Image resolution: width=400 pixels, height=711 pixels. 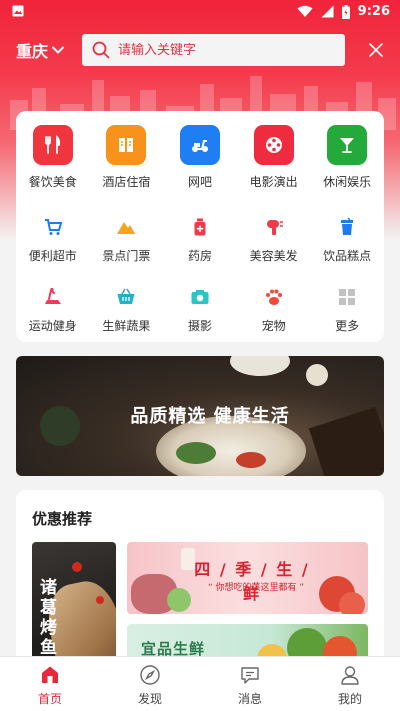 I want to click on home-icon, so click(x=50, y=674).